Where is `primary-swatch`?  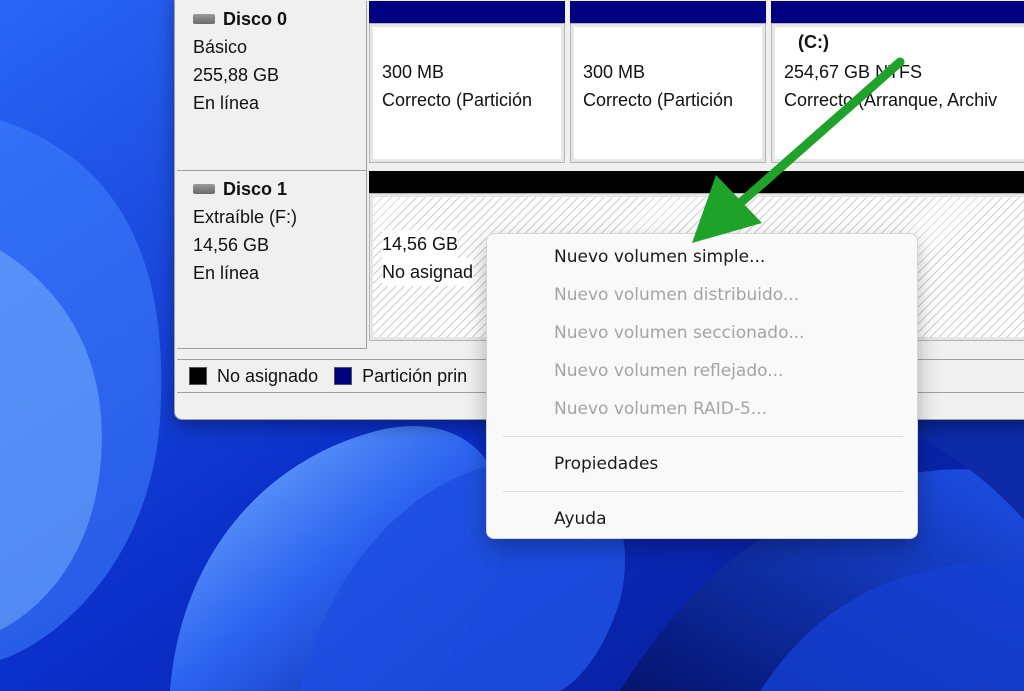
primary-swatch is located at coordinates (343, 376).